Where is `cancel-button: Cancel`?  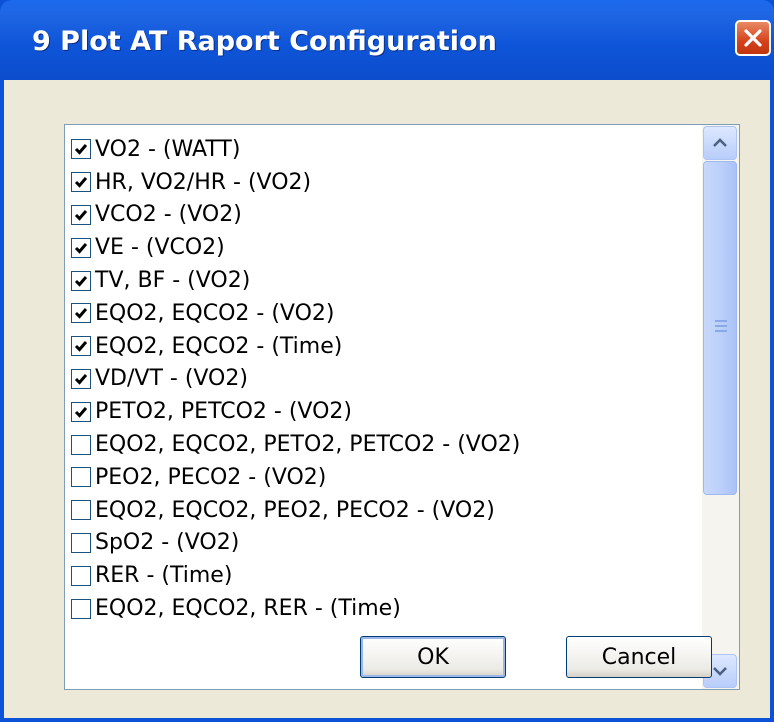
cancel-button: Cancel is located at coordinates (639, 657).